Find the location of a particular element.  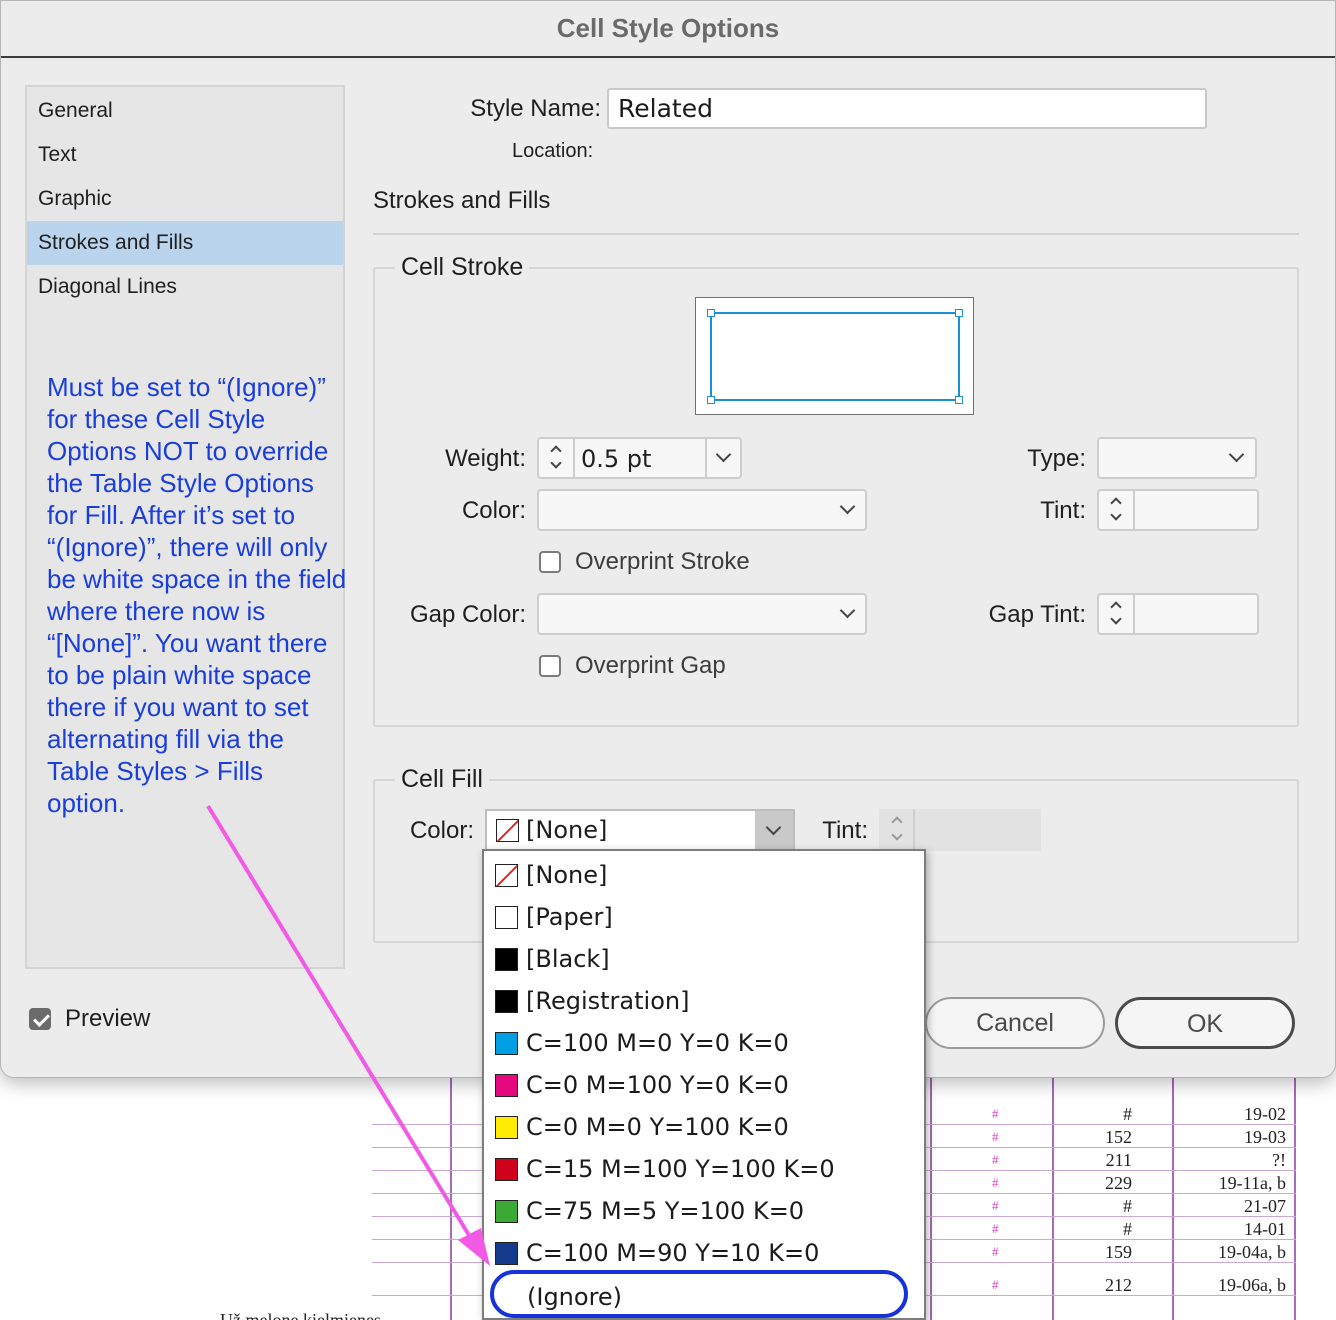

table-cell: 211 is located at coordinates (1118, 1160).